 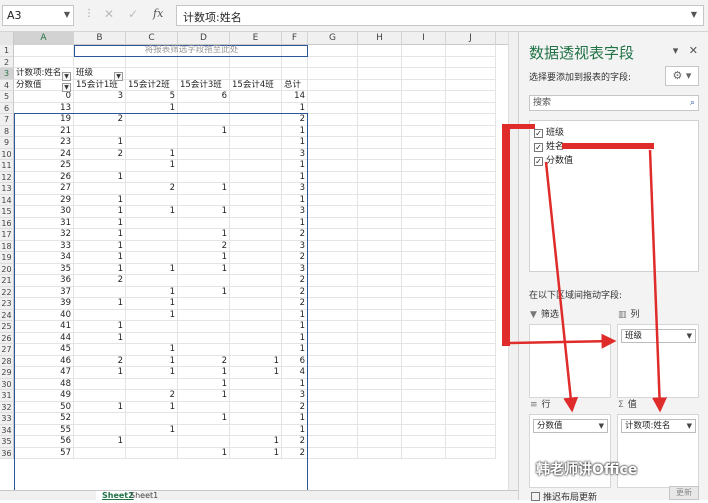 I want to click on cell-g12, so click(x=333, y=177).